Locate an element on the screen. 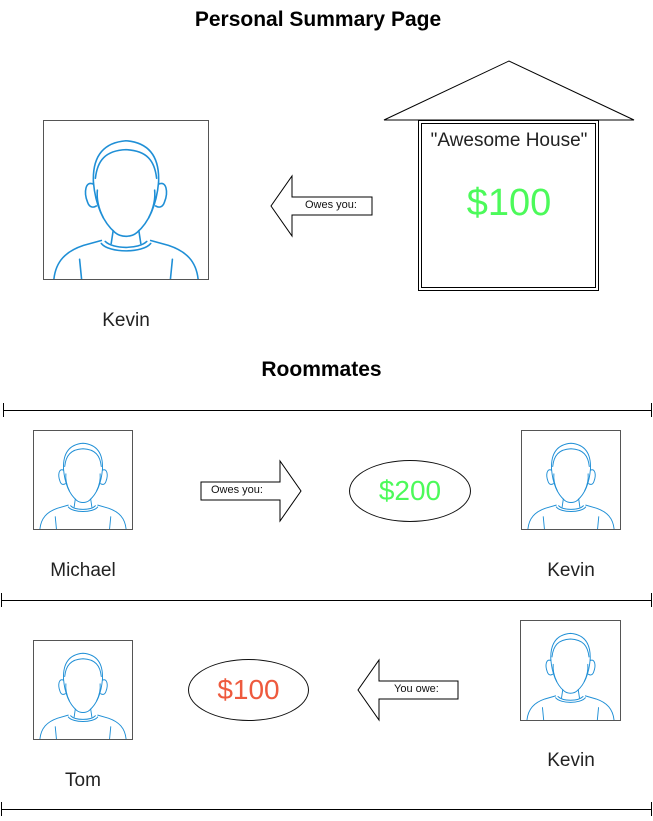 The image size is (653, 821). arrow-label: You owe: is located at coordinates (416, 689).